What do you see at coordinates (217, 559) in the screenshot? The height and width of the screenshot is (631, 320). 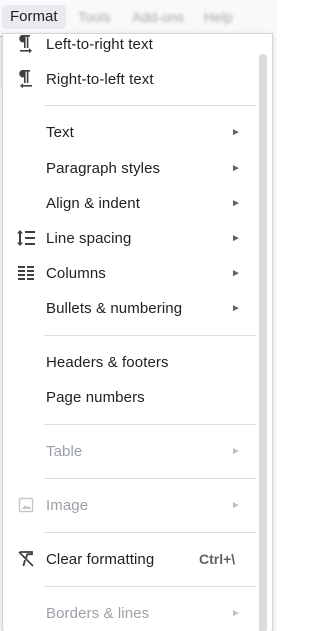 I see `shortcut-label: Ctrl+\` at bounding box center [217, 559].